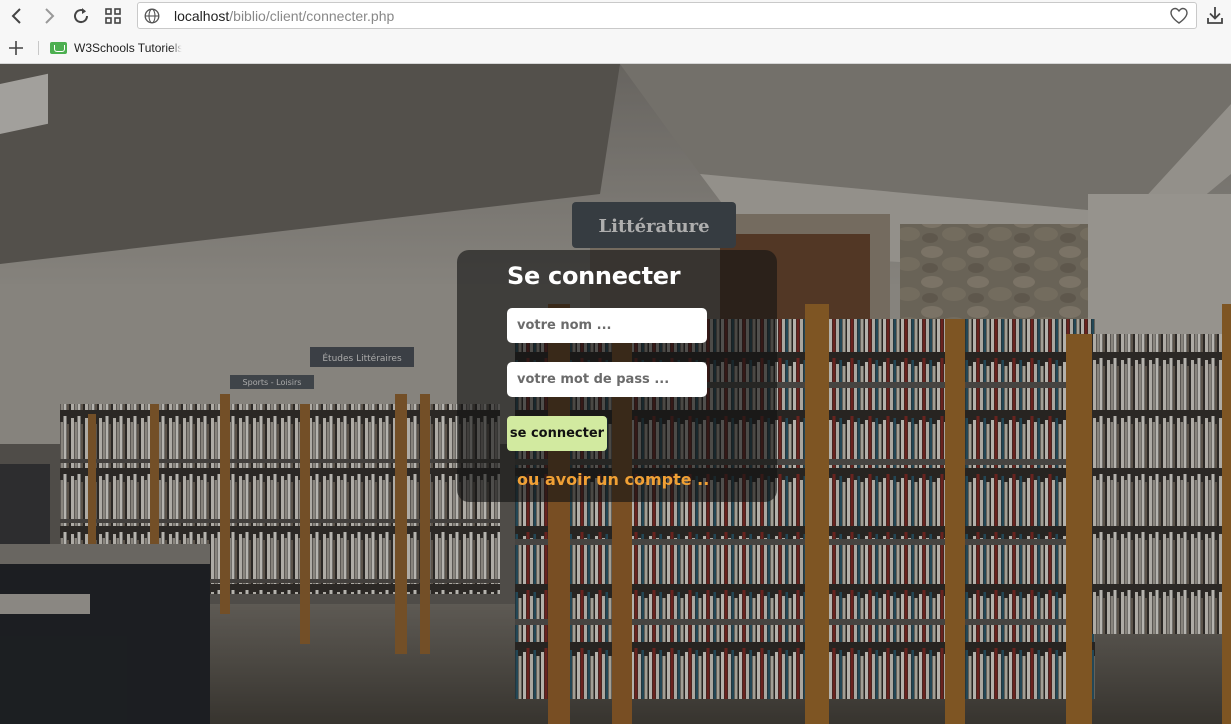  Describe the element at coordinates (152, 16) in the screenshot. I see `globe-icon` at that location.